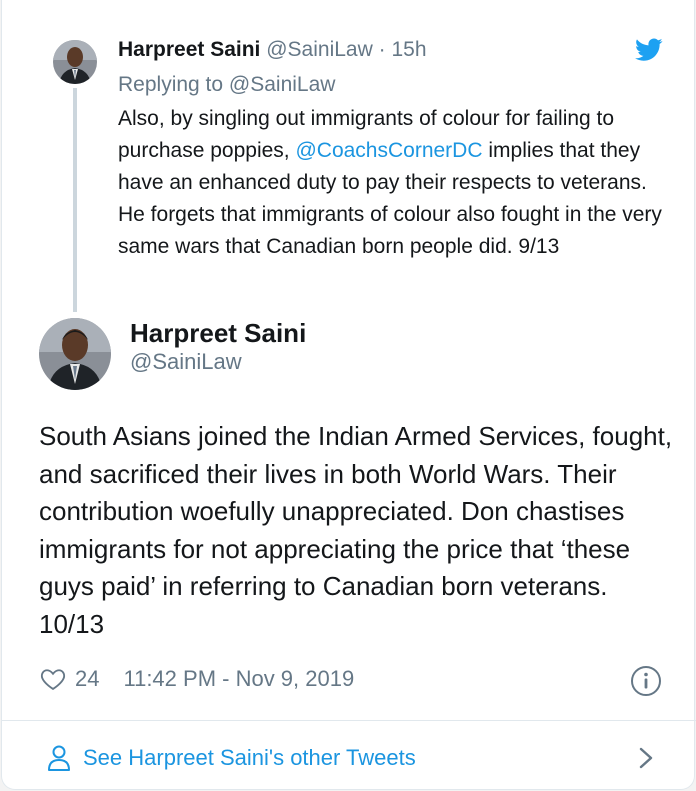  Describe the element at coordinates (388, 150) in the screenshot. I see `mention-link: @CoachsCornerDC` at that location.